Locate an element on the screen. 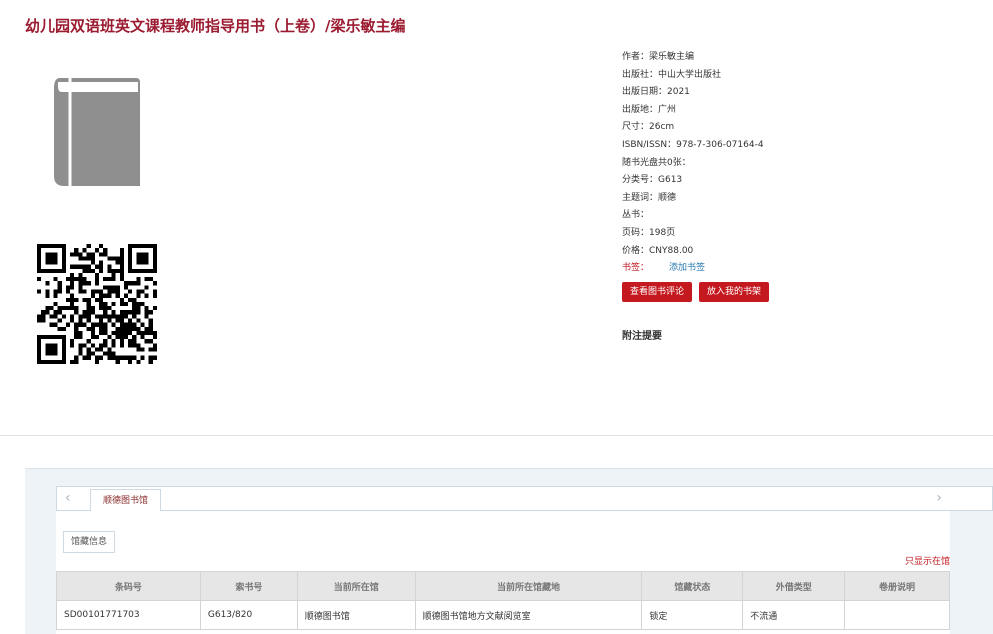 Image resolution: width=993 pixels, height=634 pixels. only-in-library-link: 只显示在馆 is located at coordinates (927, 560).